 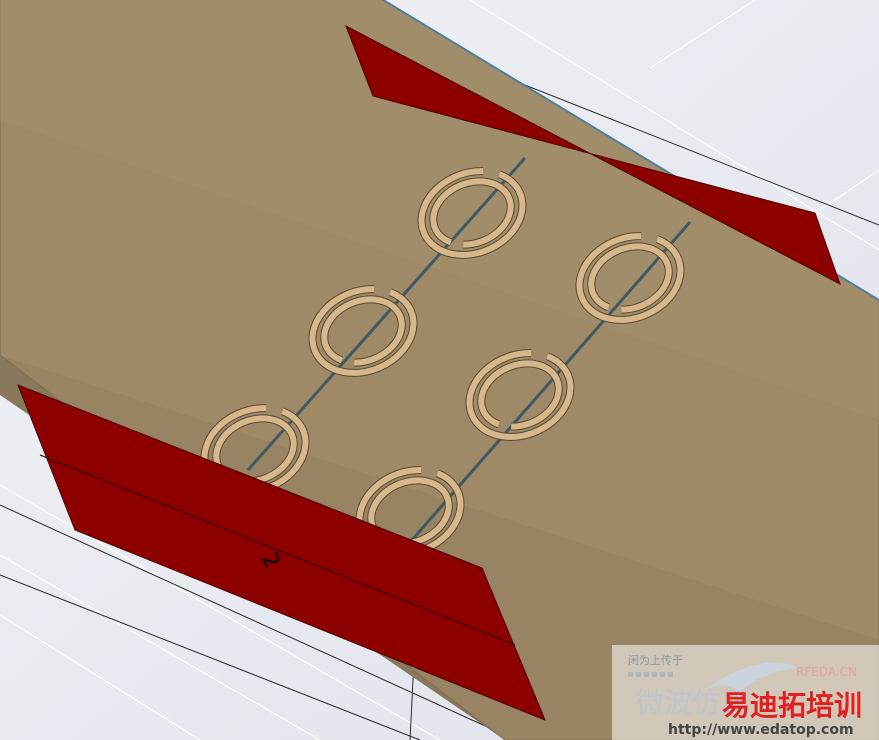 I want to click on watermark-small-text: 闲为上传于, so click(x=655, y=660).